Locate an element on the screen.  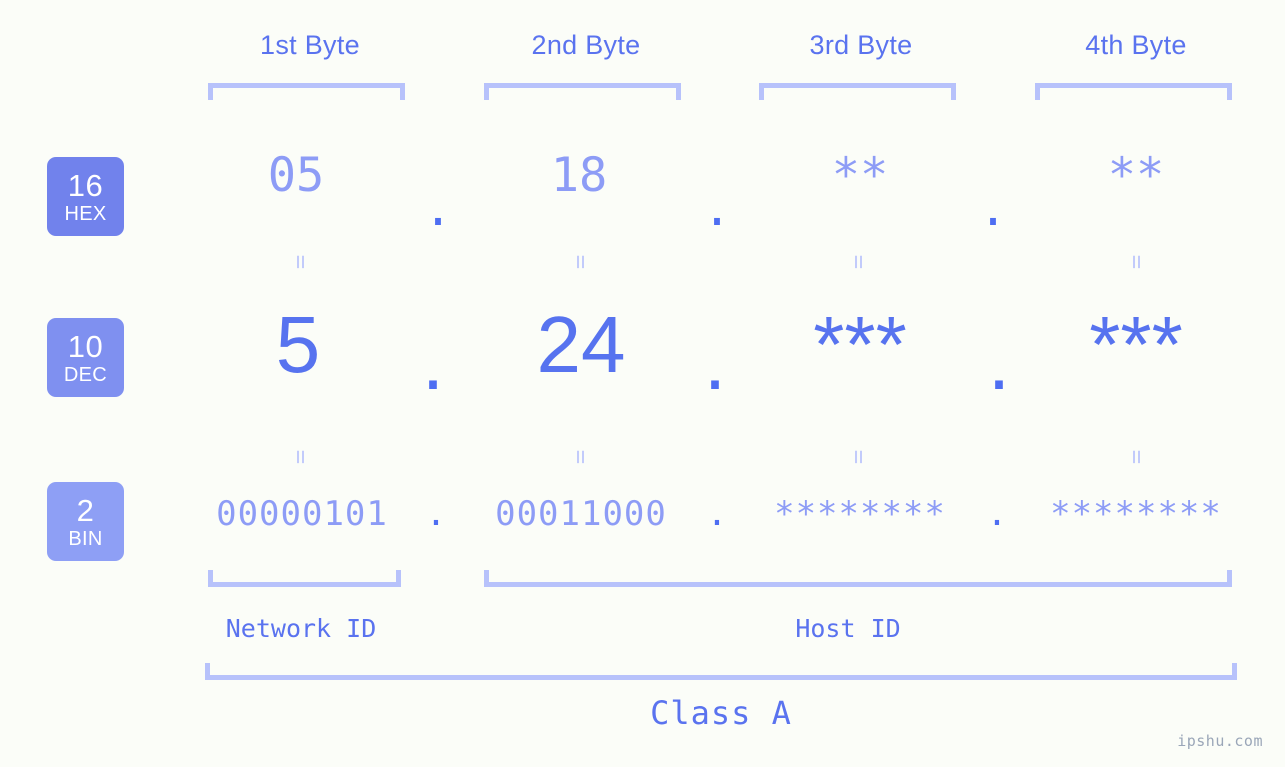
equals-dec-bin-2: = is located at coordinates (581, 457).